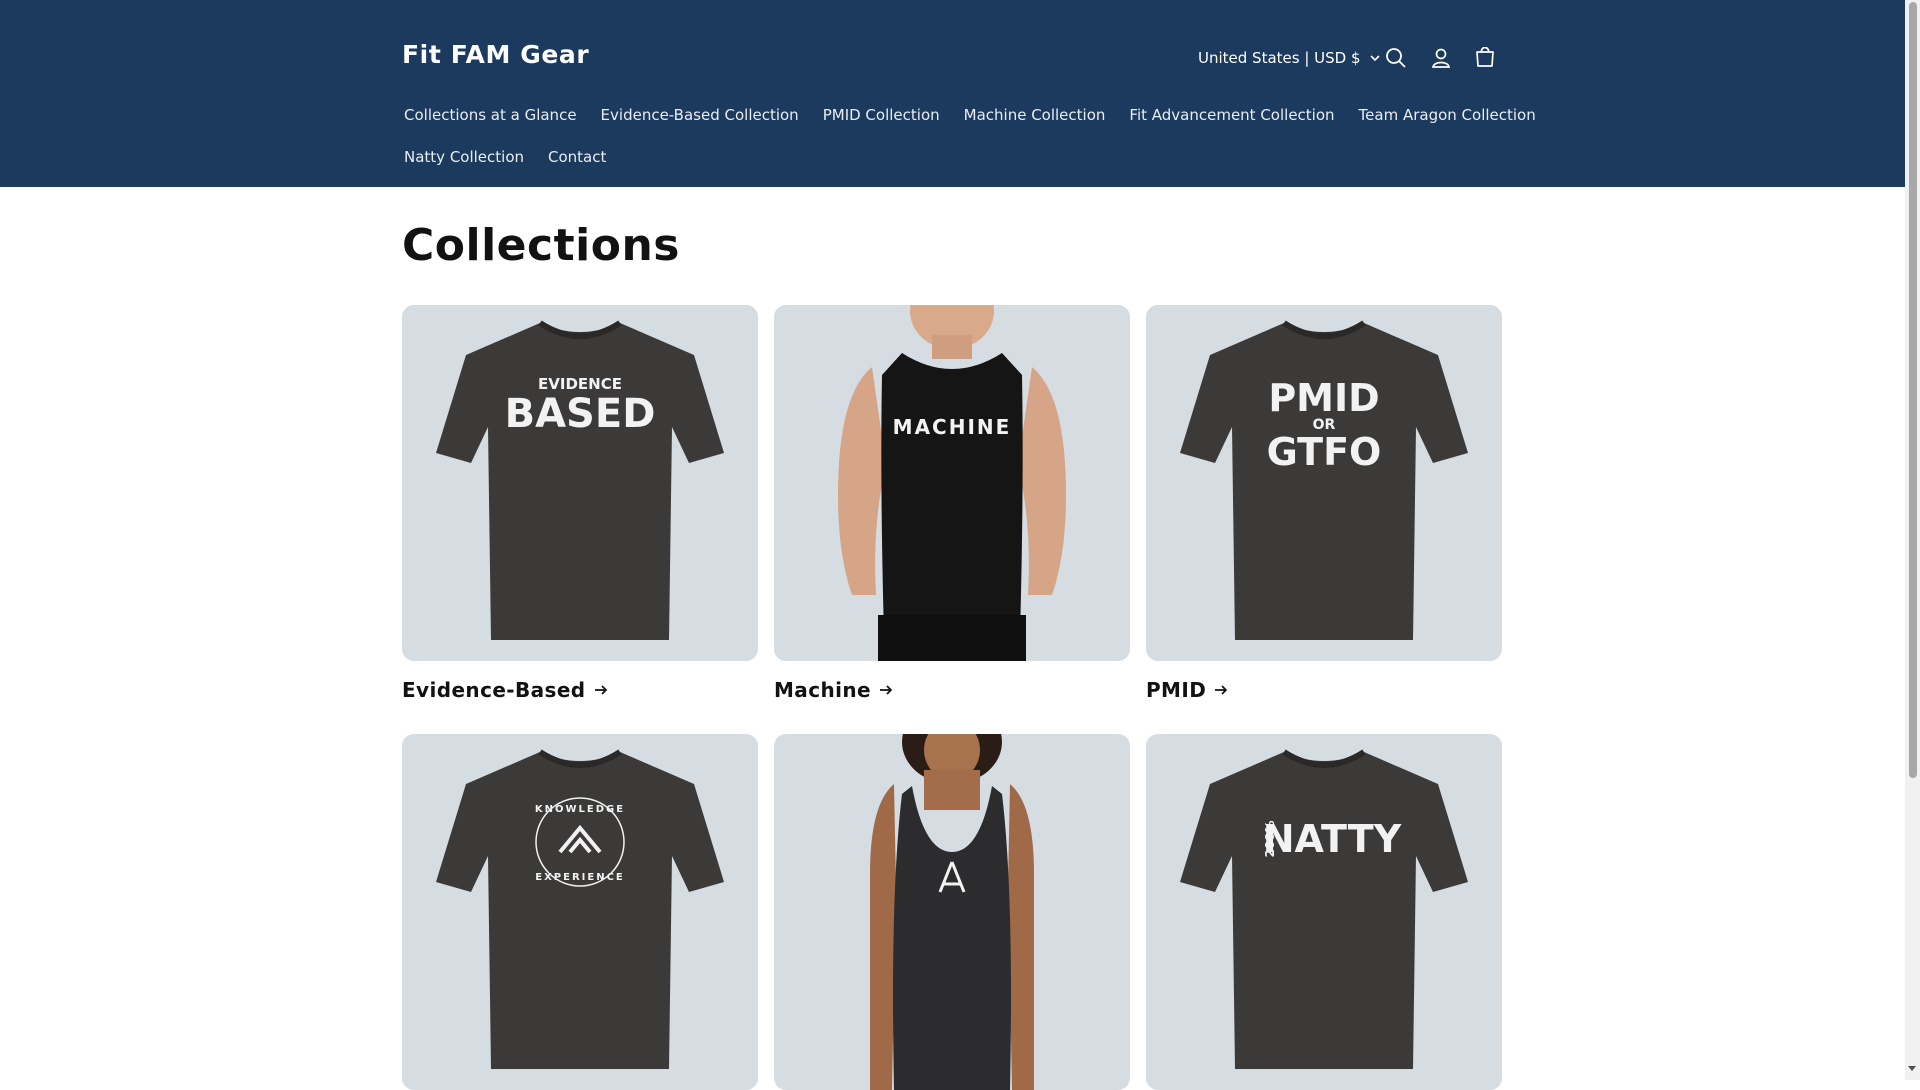  I want to click on nav-link-fit-advancement-collection: Fit Advancement Collection, so click(1231, 115).